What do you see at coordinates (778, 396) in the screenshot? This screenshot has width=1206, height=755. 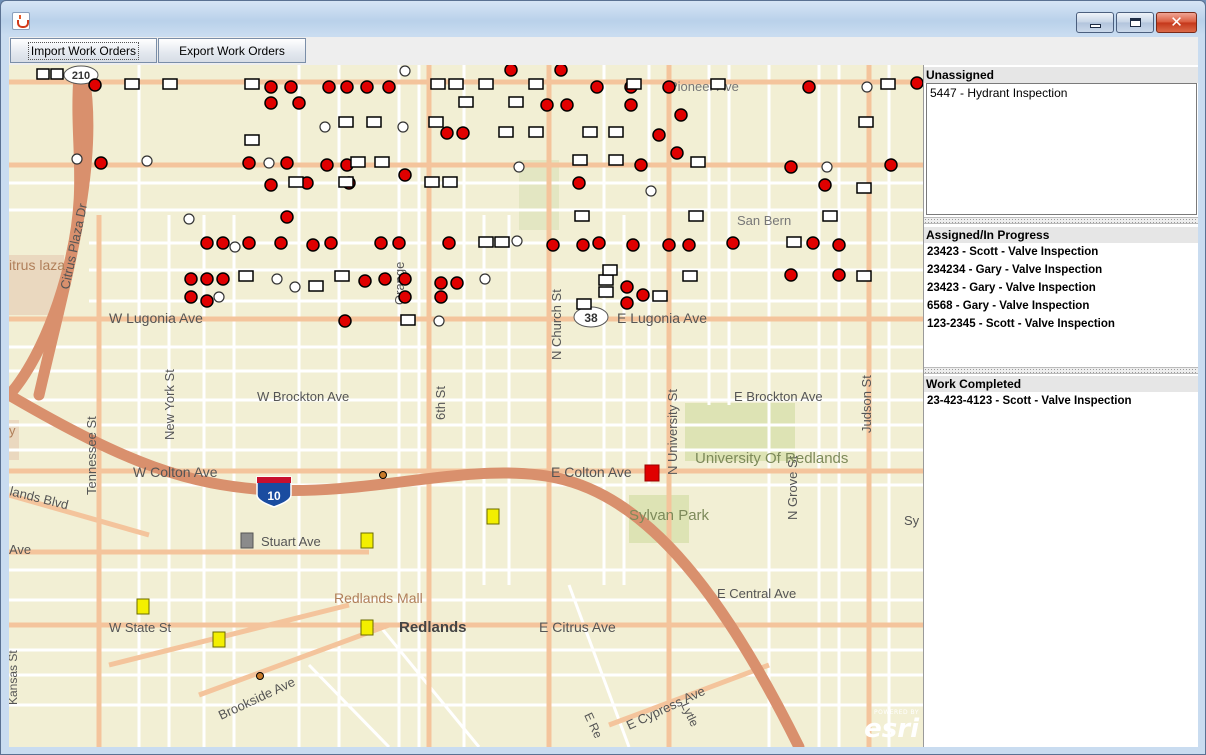 I see `street-label: E Brockton Ave` at bounding box center [778, 396].